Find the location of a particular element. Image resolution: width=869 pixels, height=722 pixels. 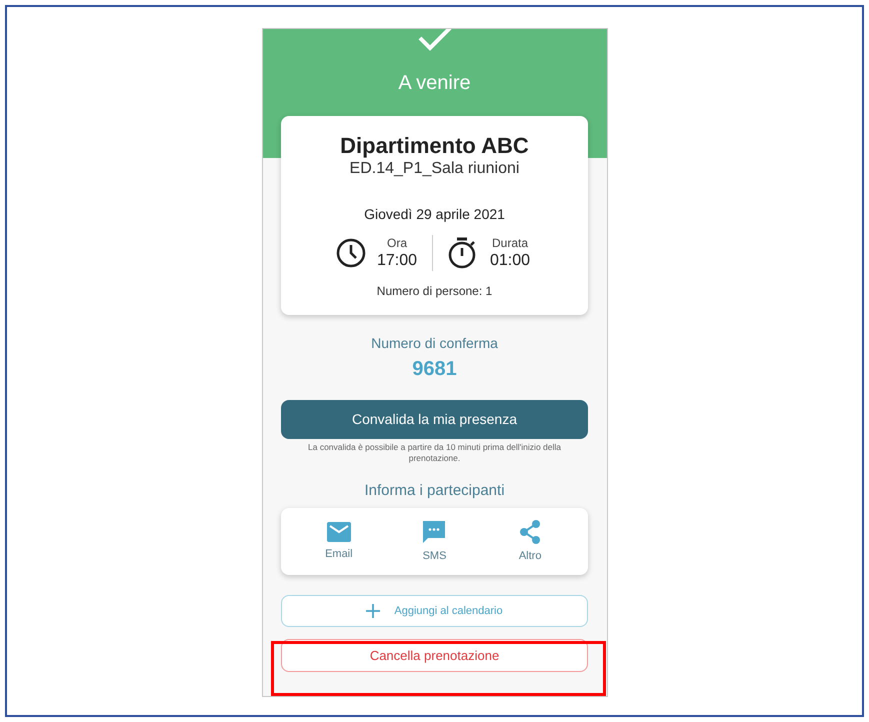

confirmation-number: 9681 is located at coordinates (434, 369).